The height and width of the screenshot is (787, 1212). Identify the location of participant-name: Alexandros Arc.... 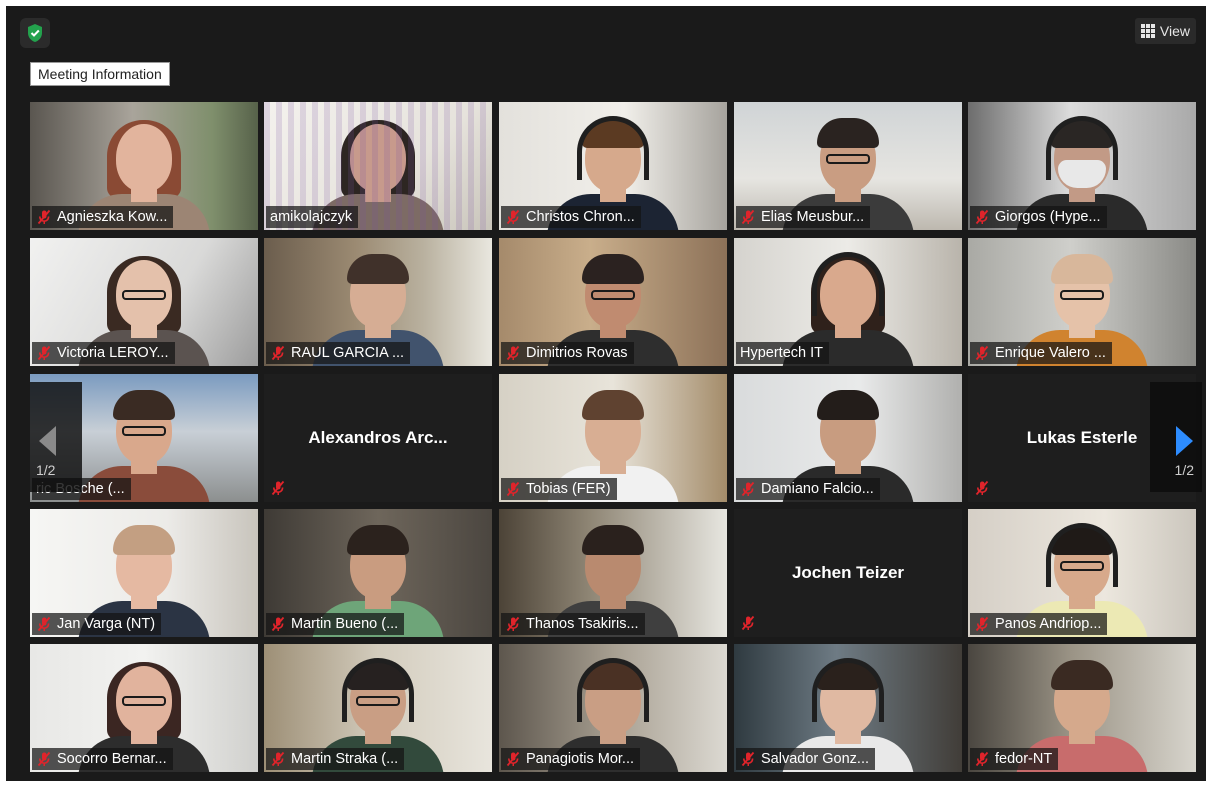
(378, 437).